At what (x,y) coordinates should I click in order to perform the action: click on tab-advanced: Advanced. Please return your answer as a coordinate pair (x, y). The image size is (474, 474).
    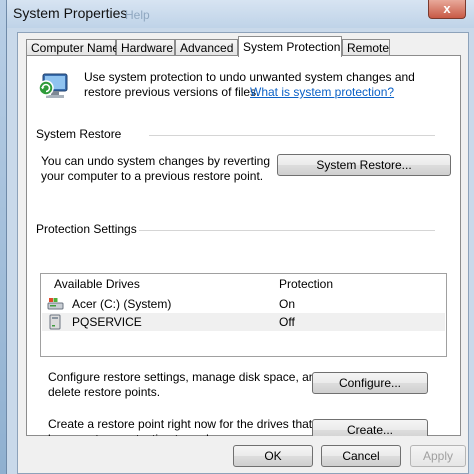
    Looking at the image, I should click on (206, 47).